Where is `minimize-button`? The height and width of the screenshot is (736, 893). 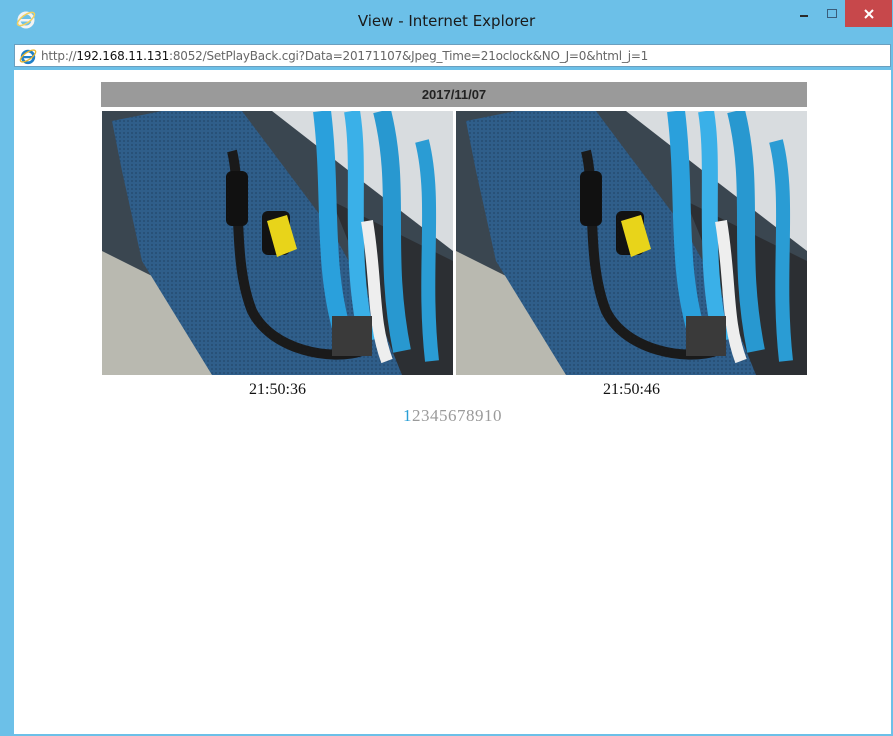 minimize-button is located at coordinates (803, 13).